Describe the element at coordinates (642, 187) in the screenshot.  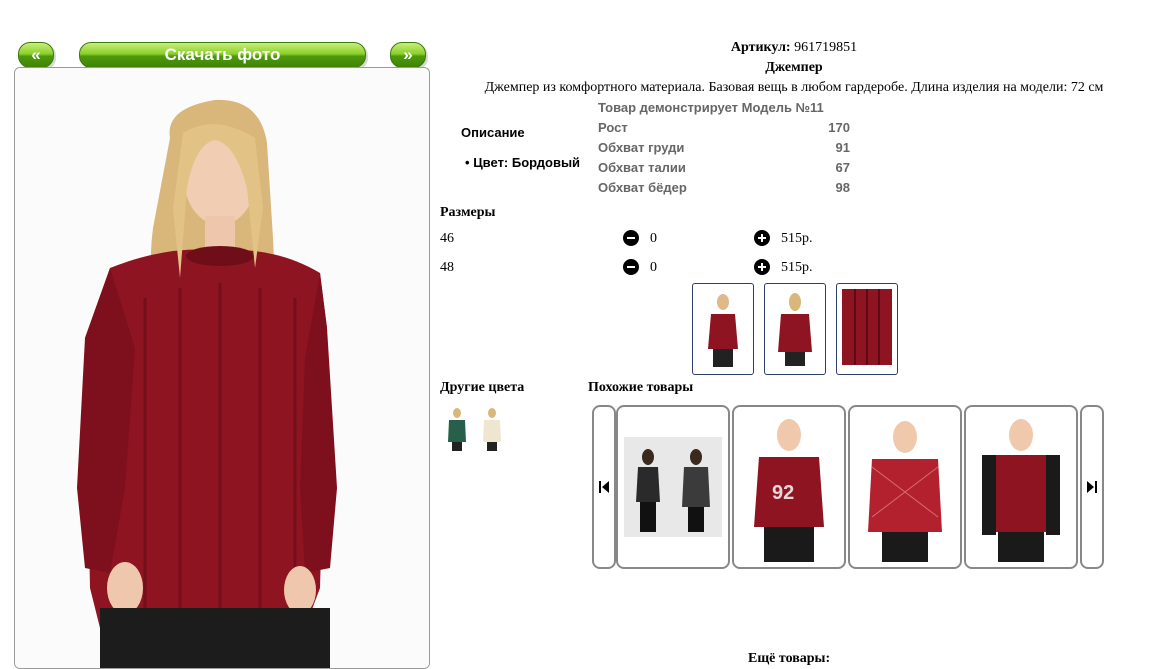
I see `measurement-label: Обхват бёдер` at that location.